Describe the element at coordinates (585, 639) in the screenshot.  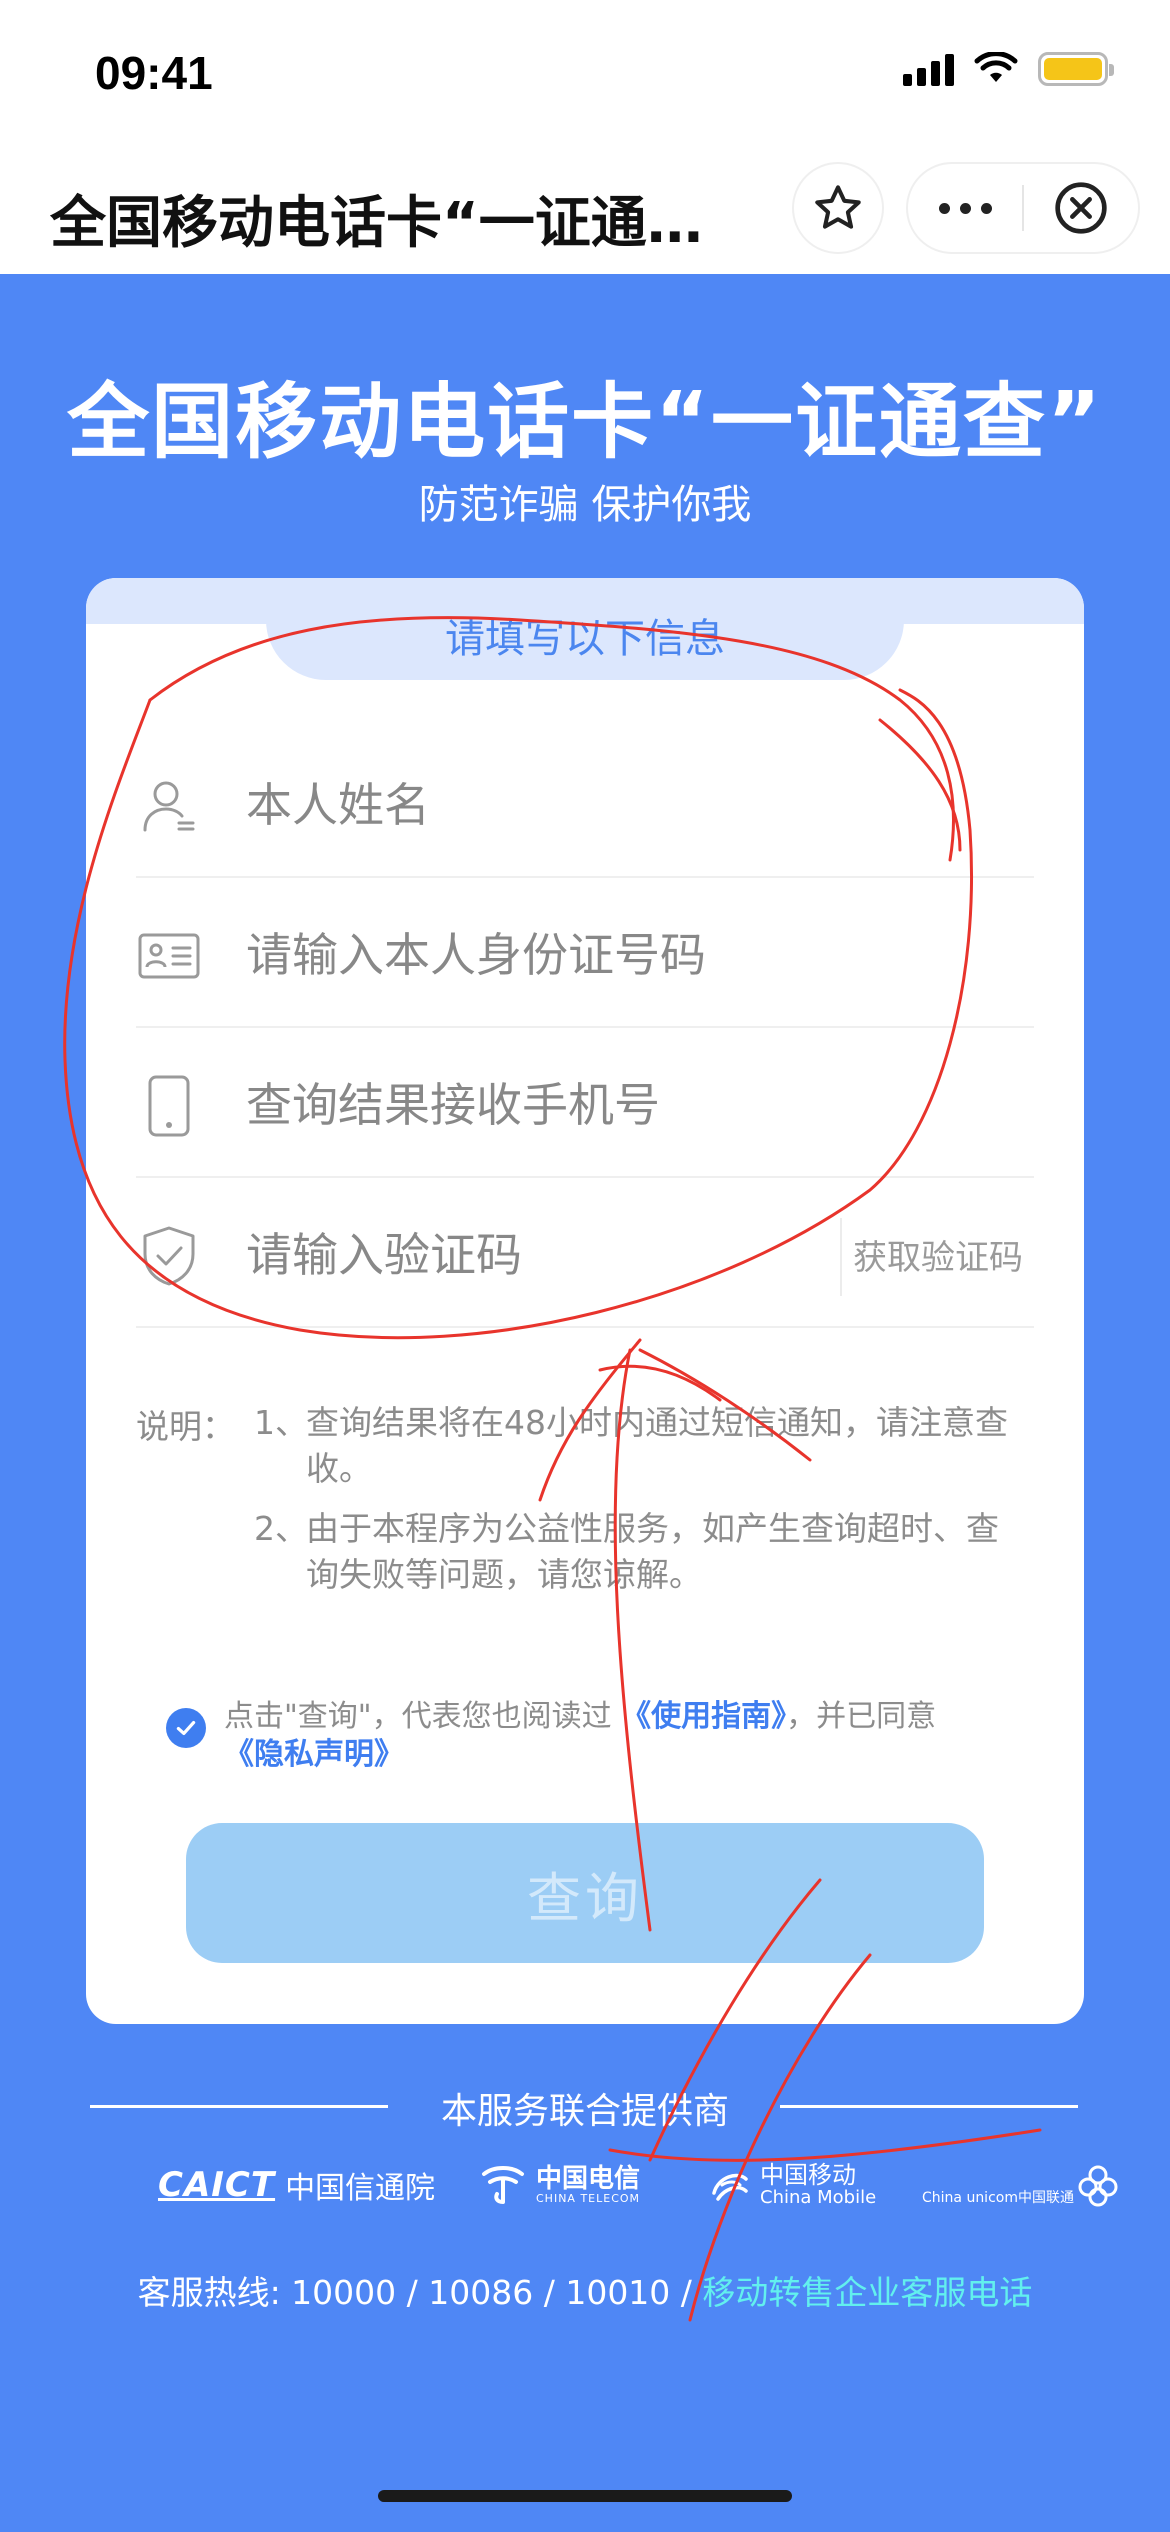
I see `form-header-label: 请填写以下信息` at that location.